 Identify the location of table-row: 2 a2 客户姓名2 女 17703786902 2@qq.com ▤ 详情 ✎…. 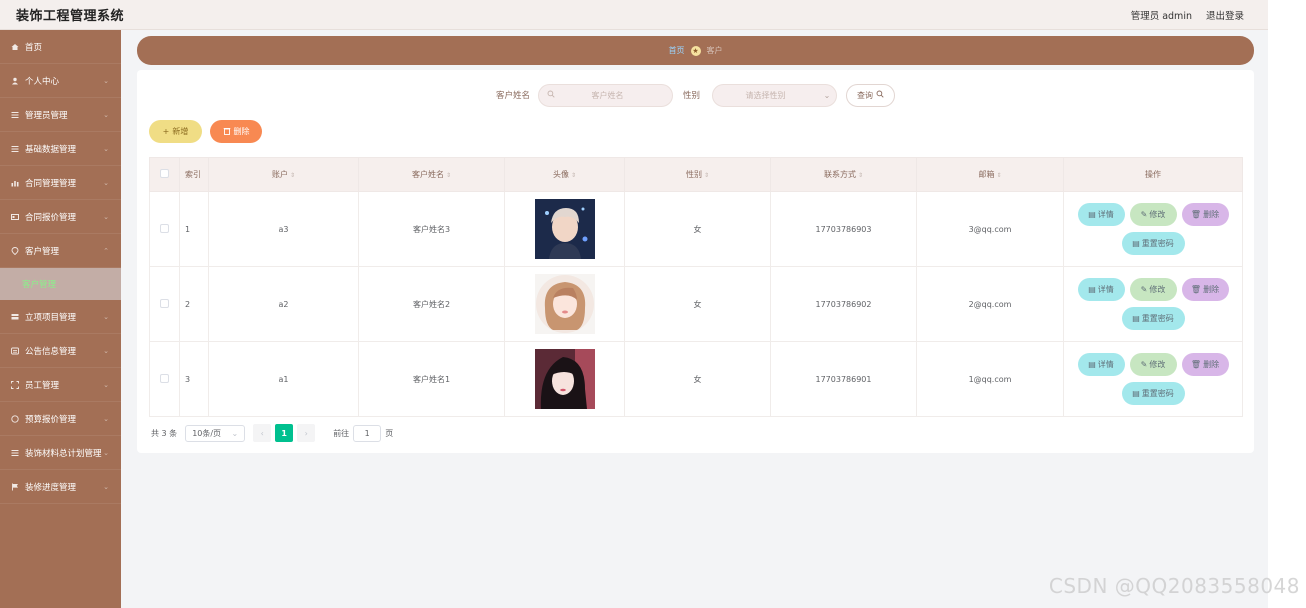
(696, 304).